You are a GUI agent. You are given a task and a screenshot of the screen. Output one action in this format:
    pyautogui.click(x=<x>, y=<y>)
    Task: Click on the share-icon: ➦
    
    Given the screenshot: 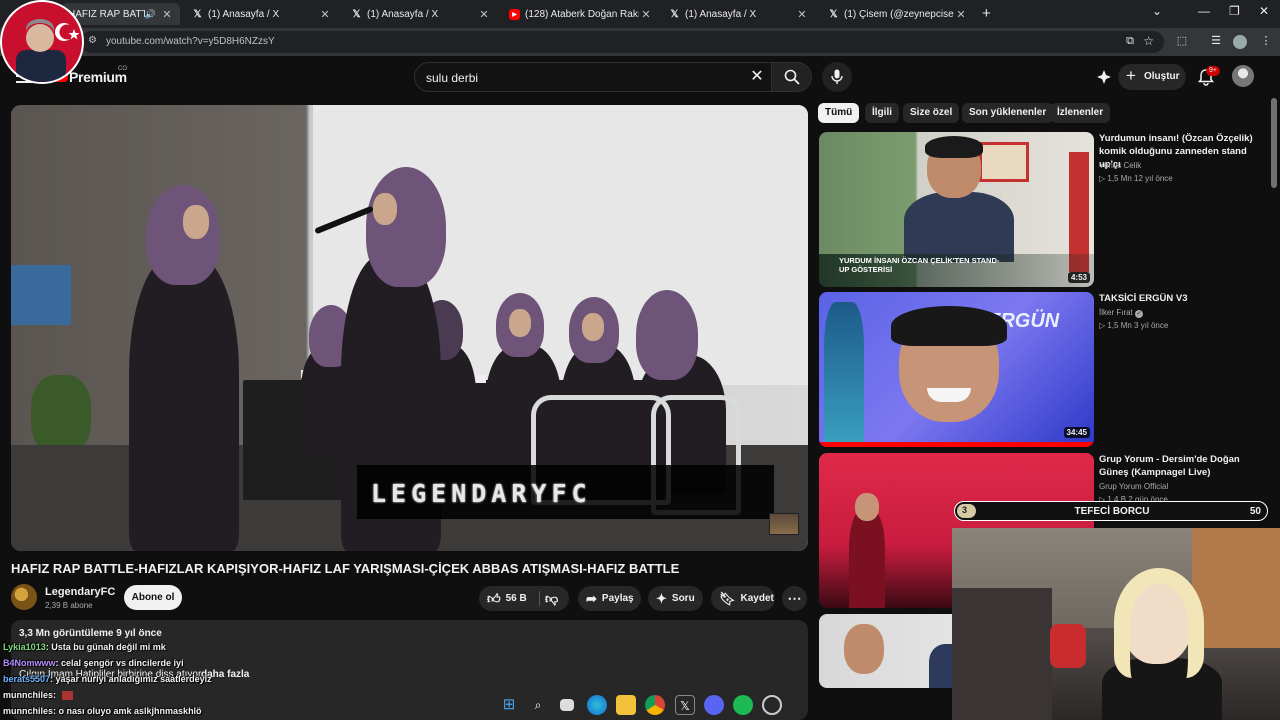 What is the action you would take?
    pyautogui.click(x=591, y=598)
    